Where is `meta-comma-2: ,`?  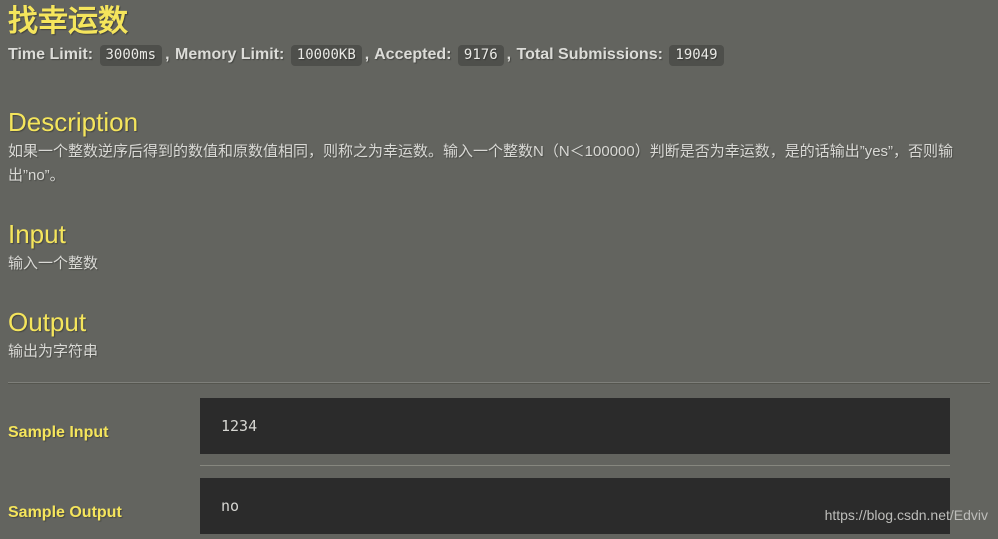 meta-comma-2: , is located at coordinates (367, 54).